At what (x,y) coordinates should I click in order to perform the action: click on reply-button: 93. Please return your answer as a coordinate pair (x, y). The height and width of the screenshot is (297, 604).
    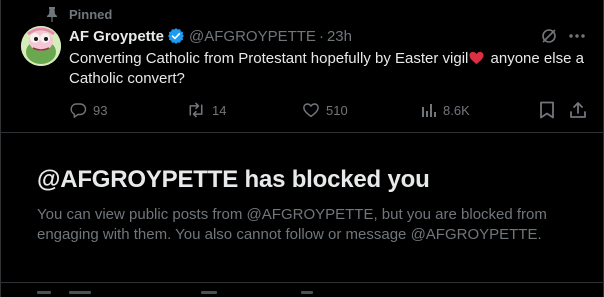
    Looking at the image, I should click on (88, 110).